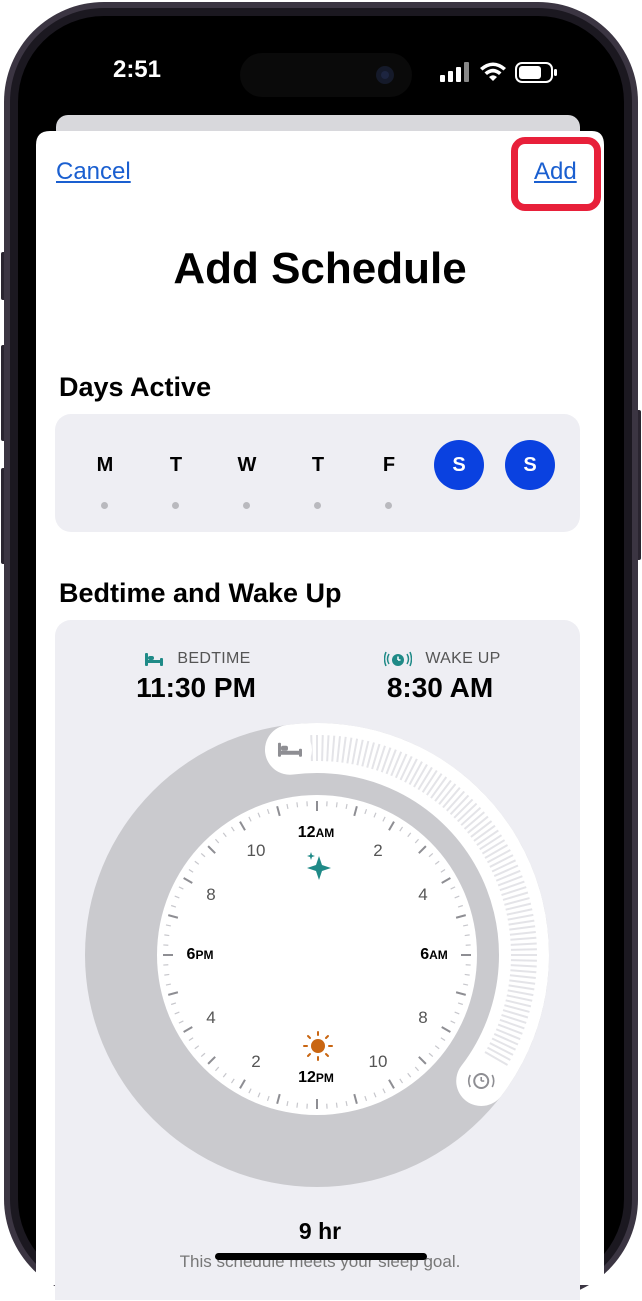 This screenshot has height=1301, width=642. Describe the element at coordinates (200, 954) in the screenshot. I see `clock-label-6pm: 6PM` at that location.